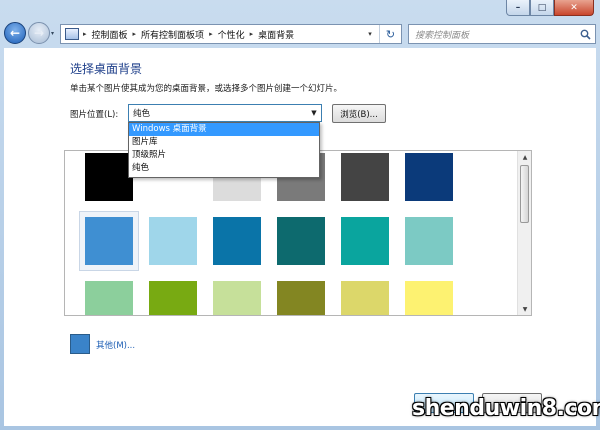 The image size is (600, 430). I want to click on dropdown-option-windows-backgrounds: Windows 桌面背景, so click(224, 129).